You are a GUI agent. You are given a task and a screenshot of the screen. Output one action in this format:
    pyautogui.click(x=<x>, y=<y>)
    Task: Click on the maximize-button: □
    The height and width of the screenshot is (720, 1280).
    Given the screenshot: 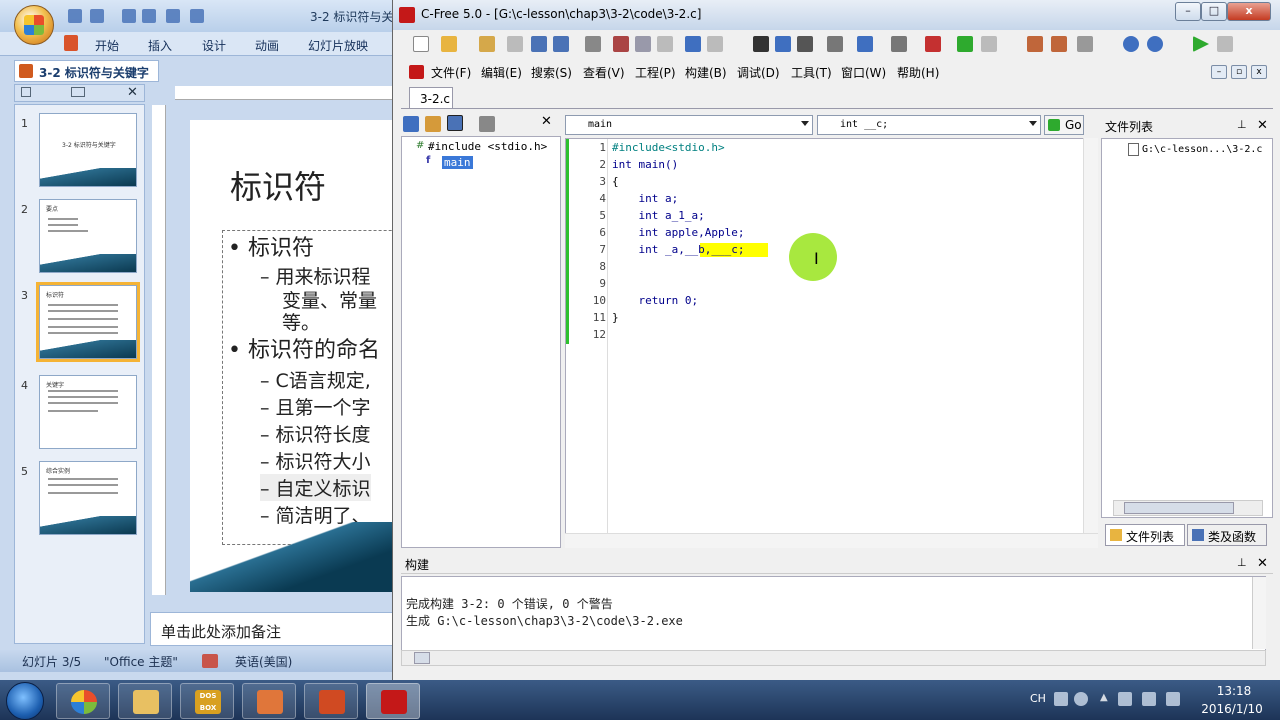 What is the action you would take?
    pyautogui.click(x=1214, y=11)
    